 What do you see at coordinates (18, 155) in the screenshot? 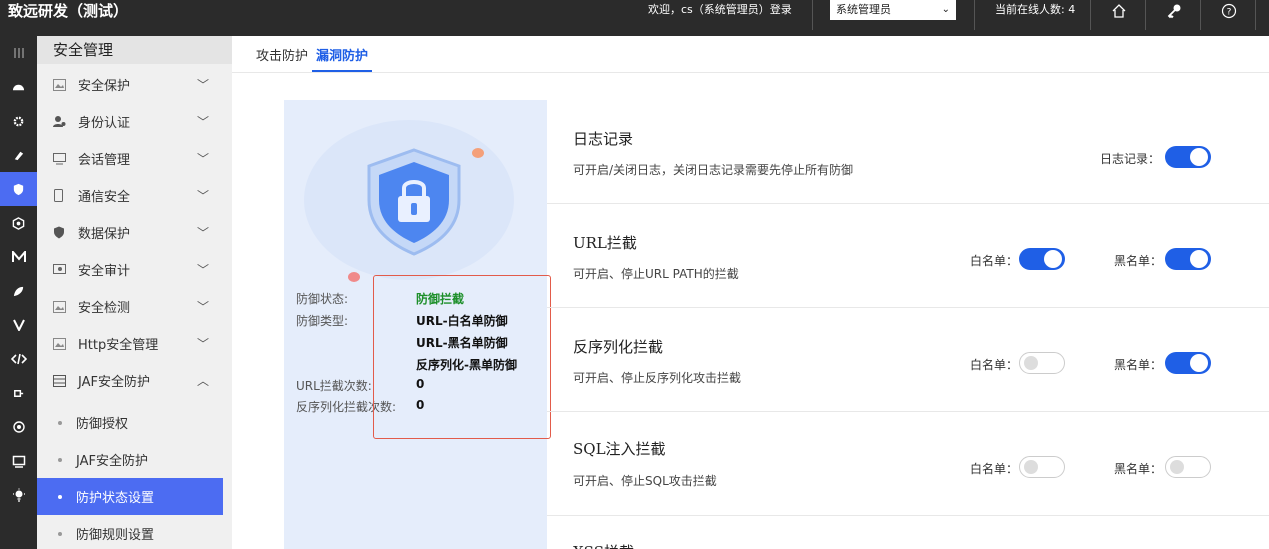
I see `brush-icon` at bounding box center [18, 155].